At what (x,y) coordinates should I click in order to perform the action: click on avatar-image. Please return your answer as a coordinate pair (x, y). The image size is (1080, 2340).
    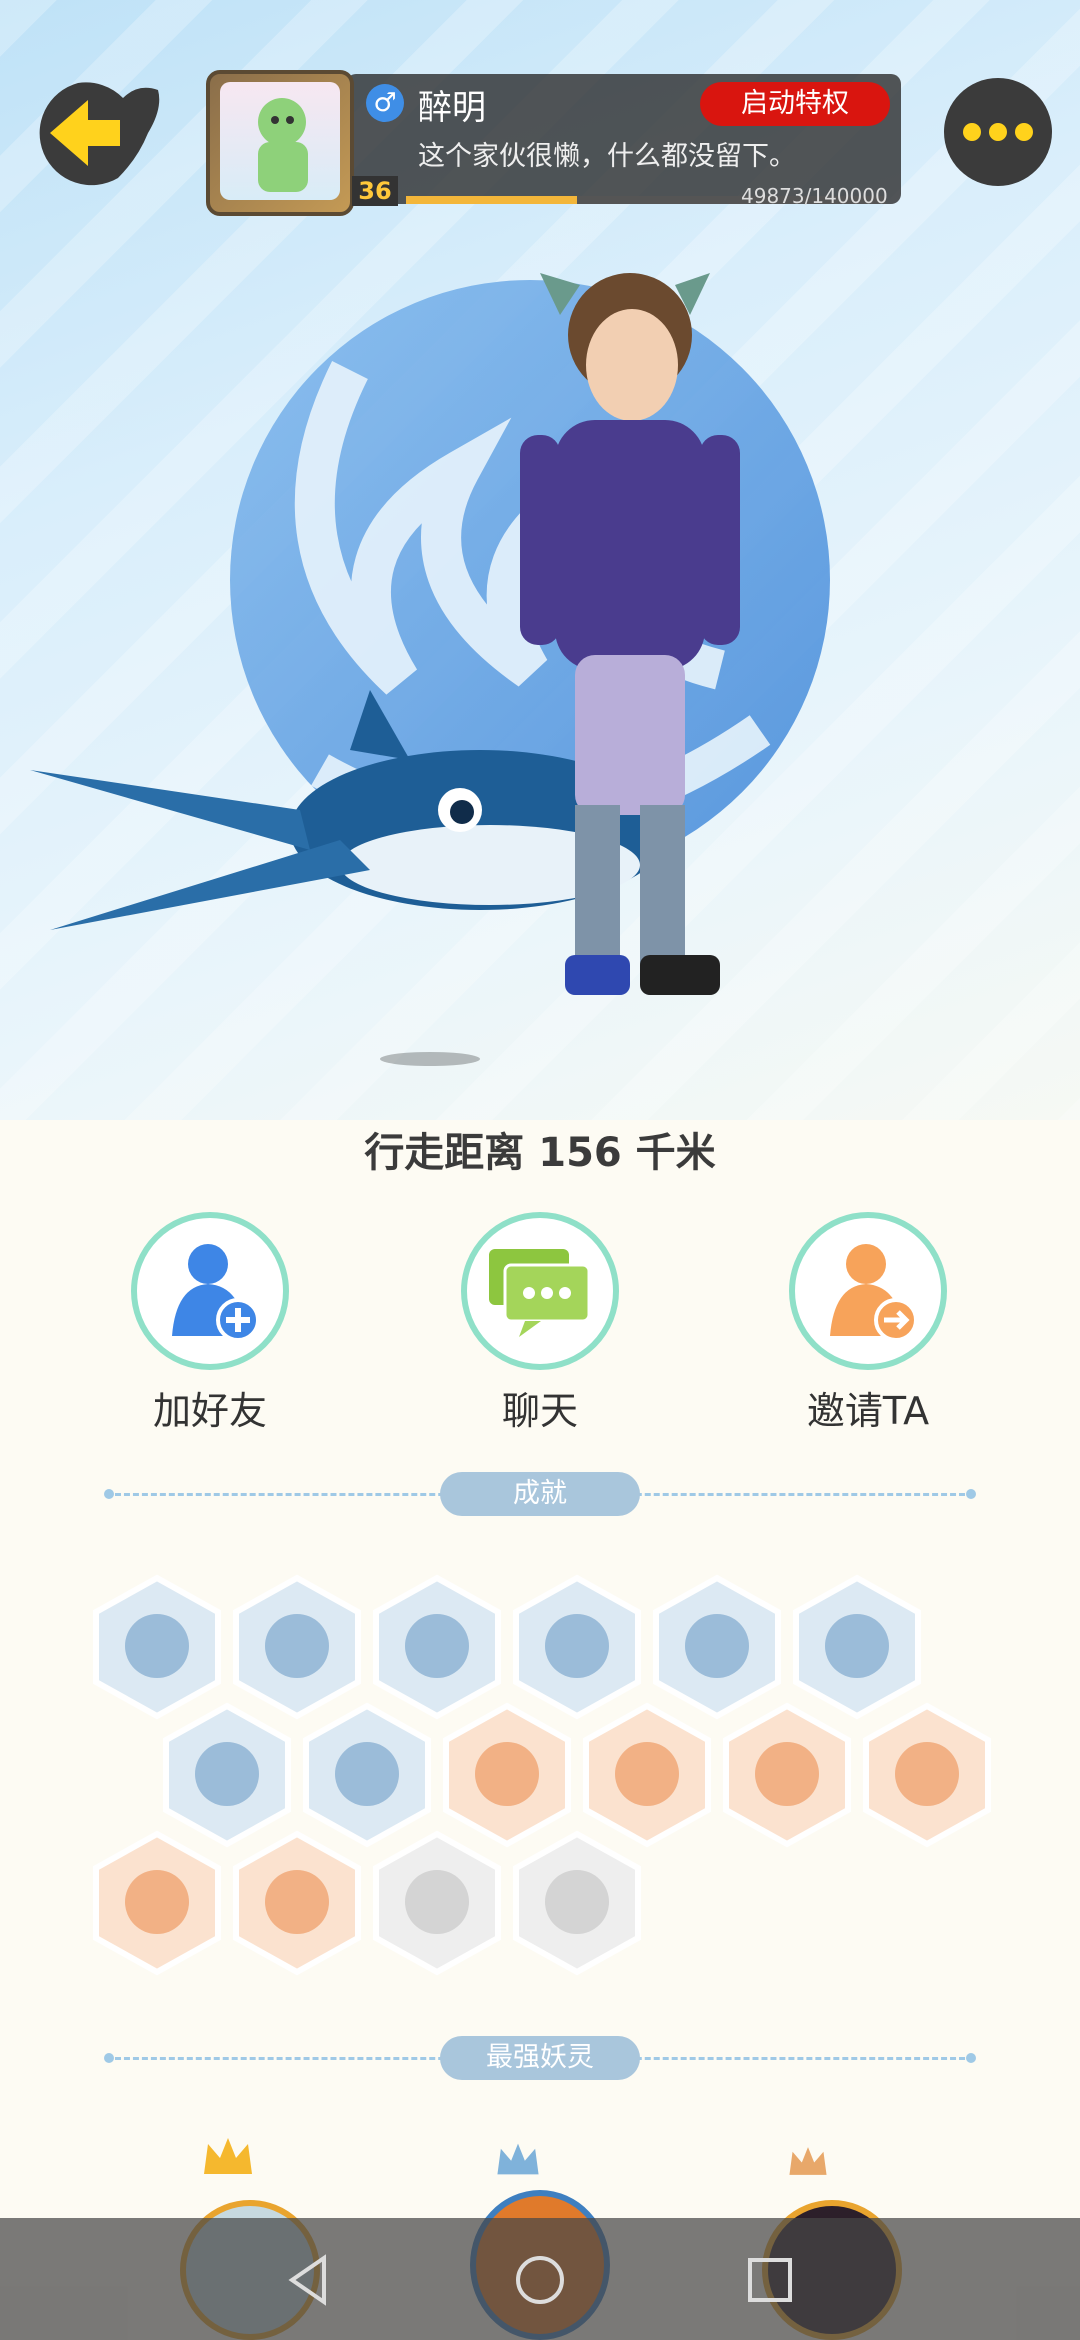
    Looking at the image, I should click on (280, 141).